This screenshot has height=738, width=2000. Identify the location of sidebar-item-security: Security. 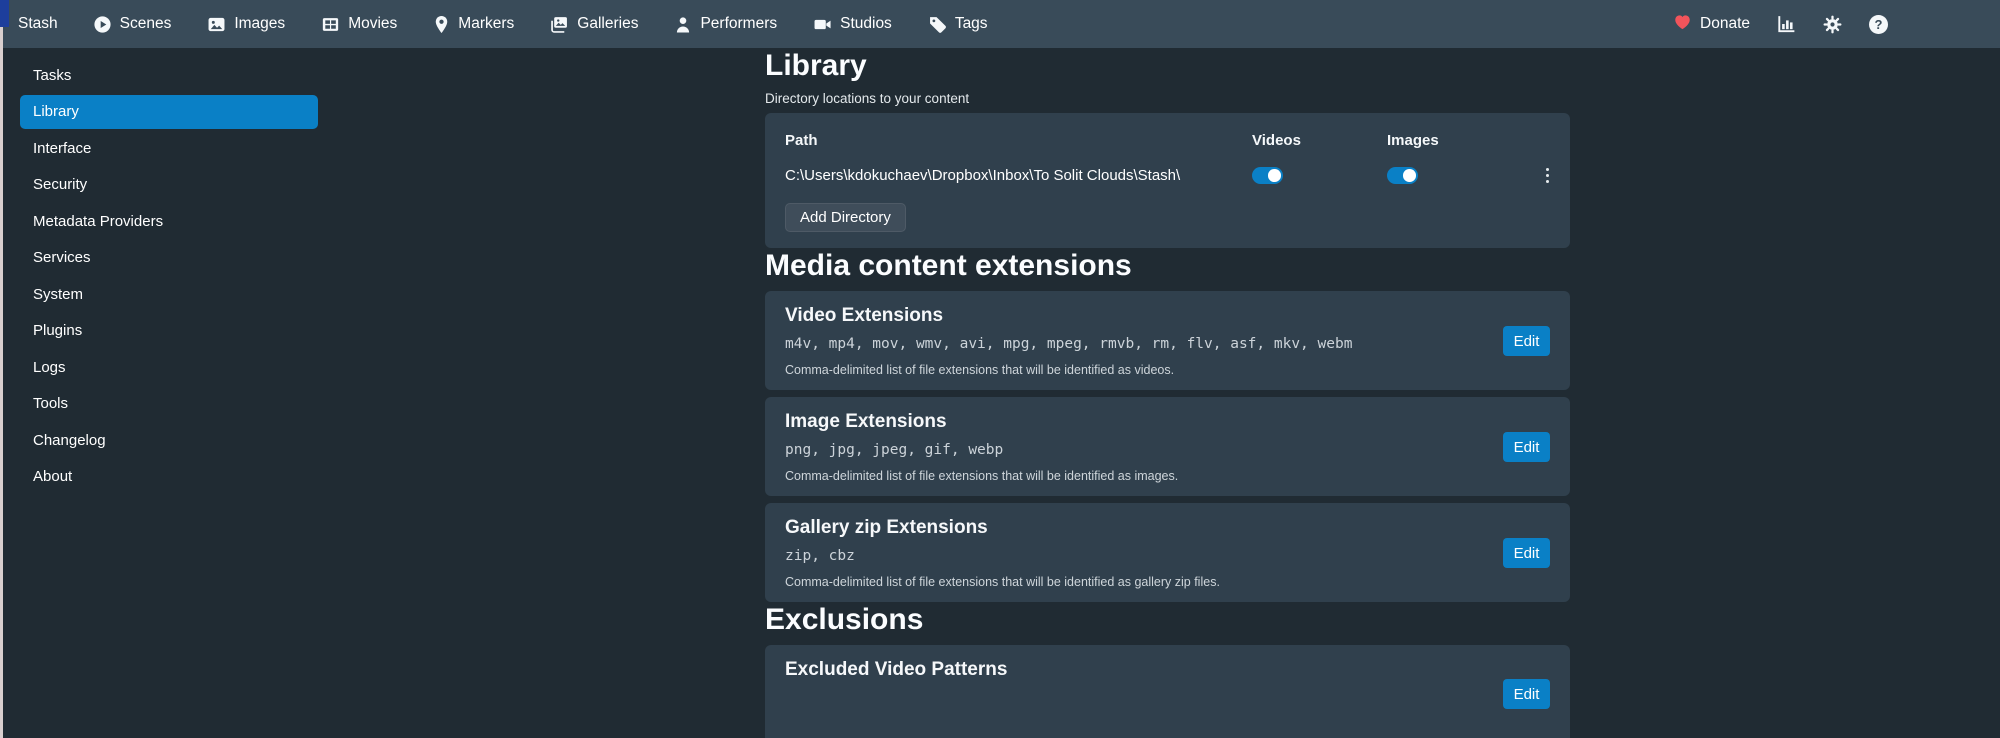
(169, 185).